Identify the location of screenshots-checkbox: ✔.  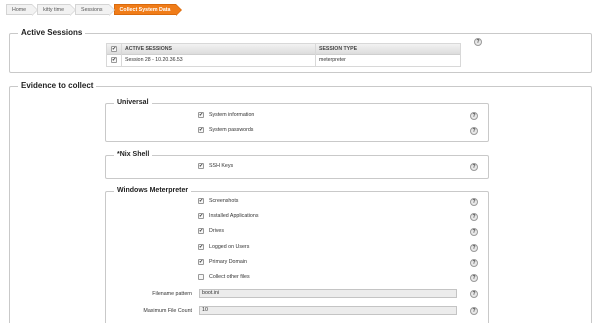
(201, 201).